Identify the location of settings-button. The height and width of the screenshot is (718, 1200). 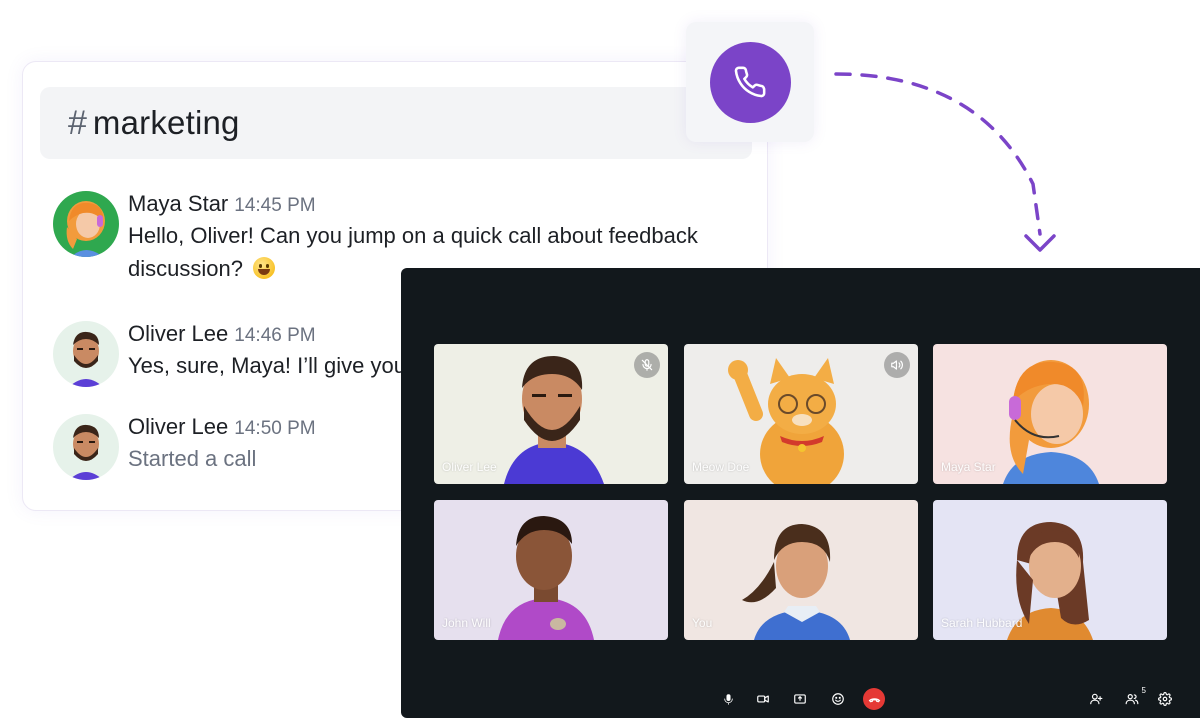
(1165, 699).